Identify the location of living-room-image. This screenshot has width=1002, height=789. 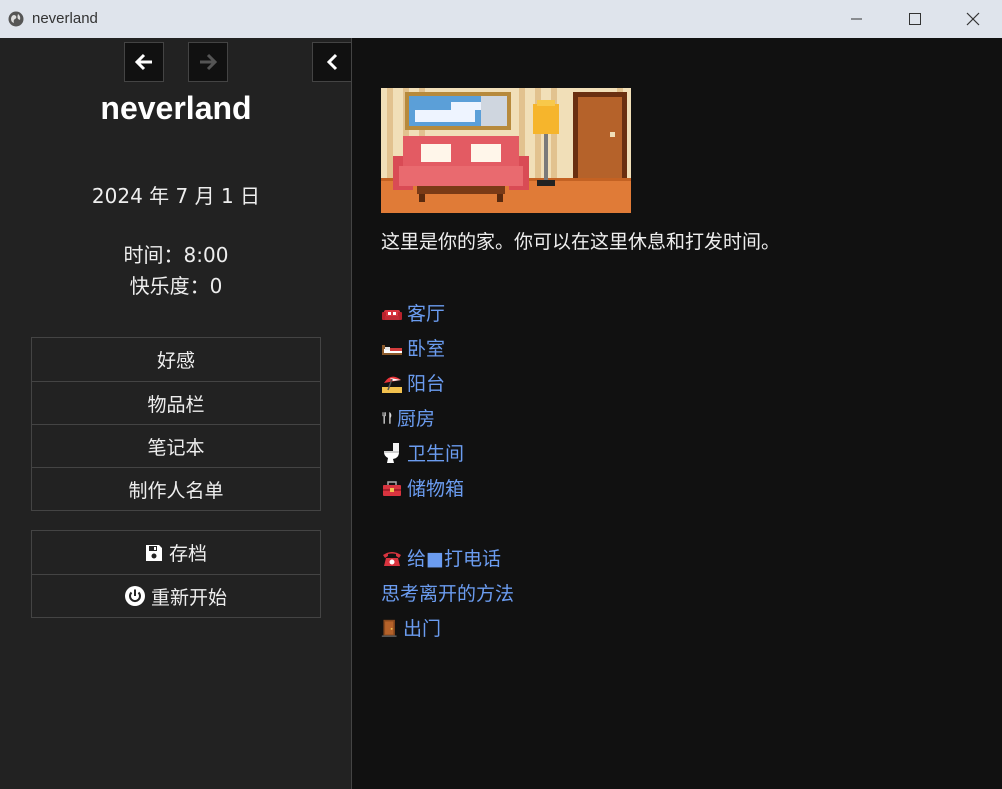
(506, 150).